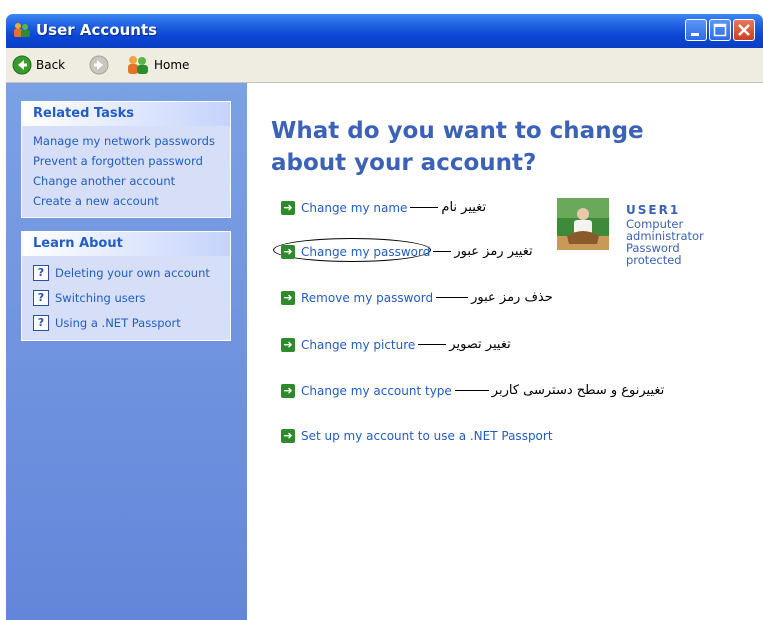 Image resolution: width=763 pixels, height=620 pixels. Describe the element at coordinates (22, 65) in the screenshot. I see `back-arrow-icon` at that location.